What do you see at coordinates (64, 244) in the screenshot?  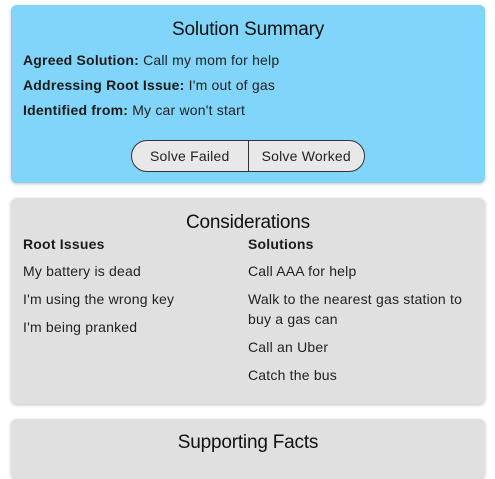 I see `root-issues-heading: Root Issues` at bounding box center [64, 244].